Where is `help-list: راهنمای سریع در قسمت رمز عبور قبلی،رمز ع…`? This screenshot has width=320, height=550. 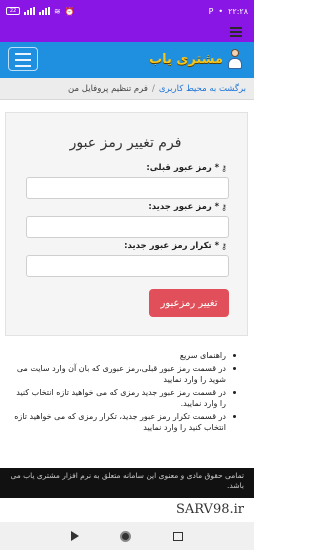
help-list: راهنمای سریع در قسمت رمز عبور قبلی،رمز ع… is located at coordinates (125, 392).